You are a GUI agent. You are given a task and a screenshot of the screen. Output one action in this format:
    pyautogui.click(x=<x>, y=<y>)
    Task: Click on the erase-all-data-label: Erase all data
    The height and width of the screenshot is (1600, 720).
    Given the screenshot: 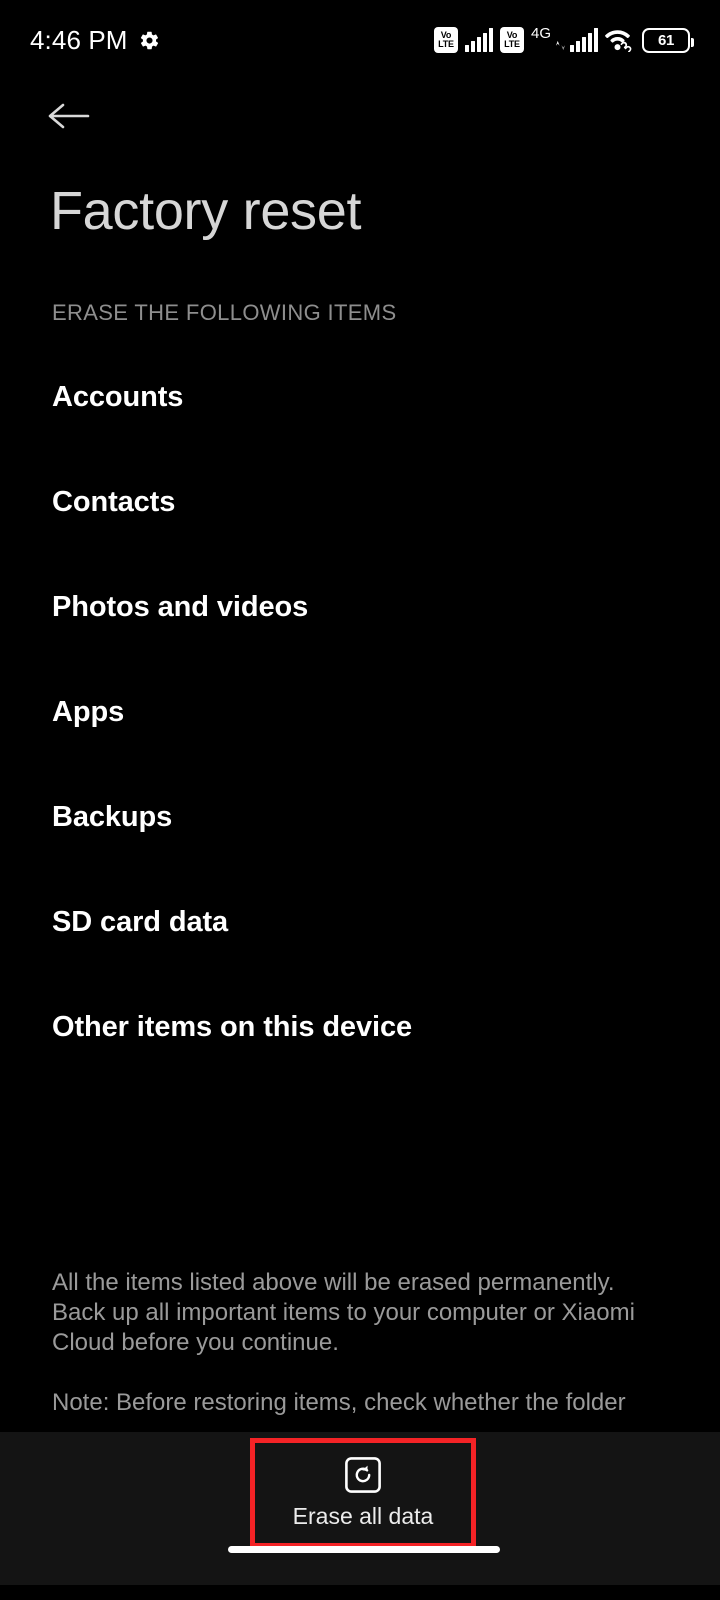 What is the action you would take?
    pyautogui.click(x=363, y=1516)
    